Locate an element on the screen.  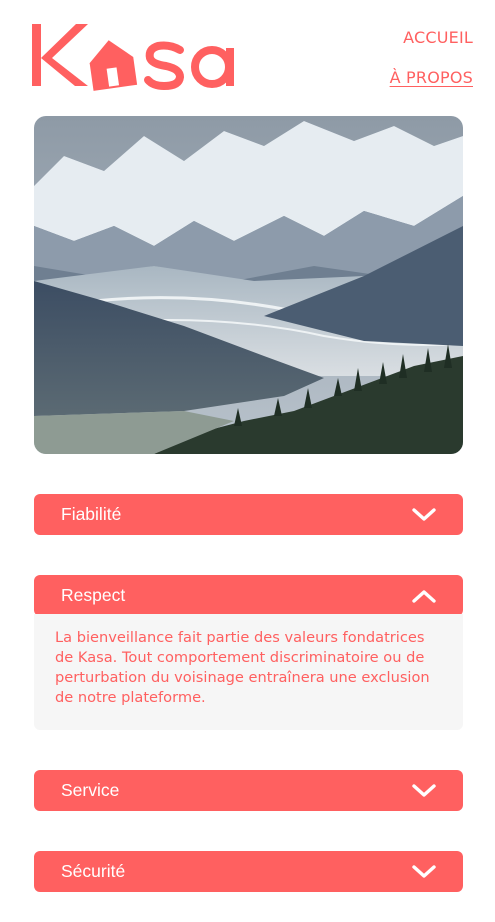
collapse-fiabilite: Fiabilité is located at coordinates (248, 514).